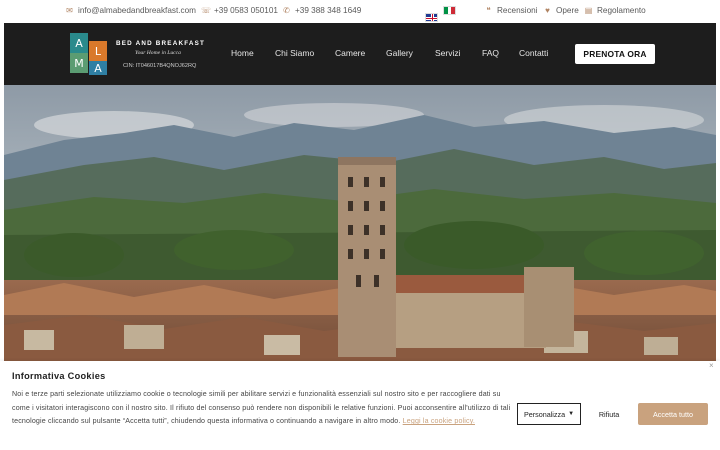 The image size is (720, 450). What do you see at coordinates (98, 51) in the screenshot?
I see `logo-tile: L` at bounding box center [98, 51].